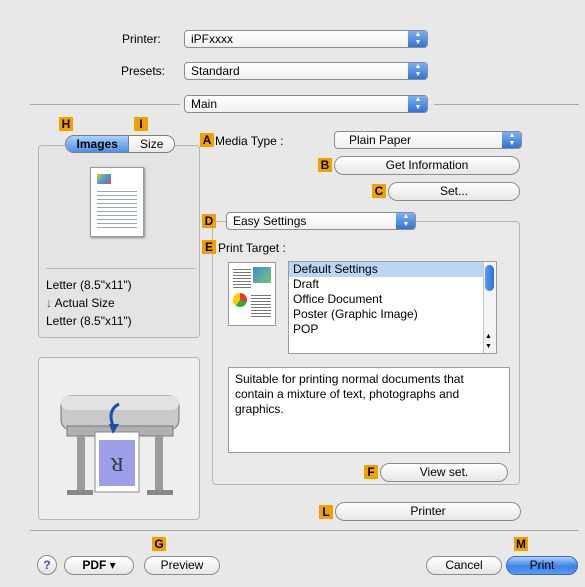  Describe the element at coordinates (392, 314) in the screenshot. I see `print-target-item: Poster (Graphic Image)` at that location.